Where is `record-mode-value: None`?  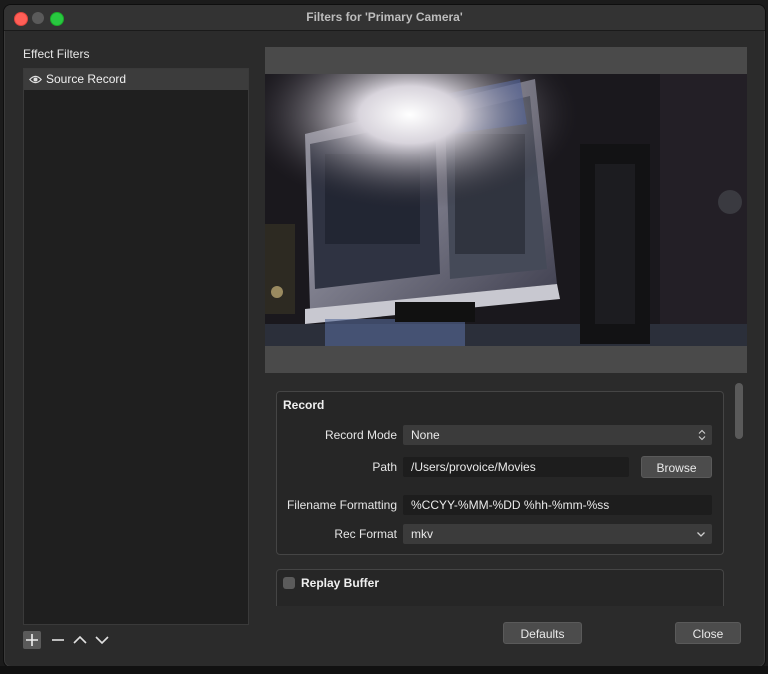
record-mode-value: None is located at coordinates (425, 435).